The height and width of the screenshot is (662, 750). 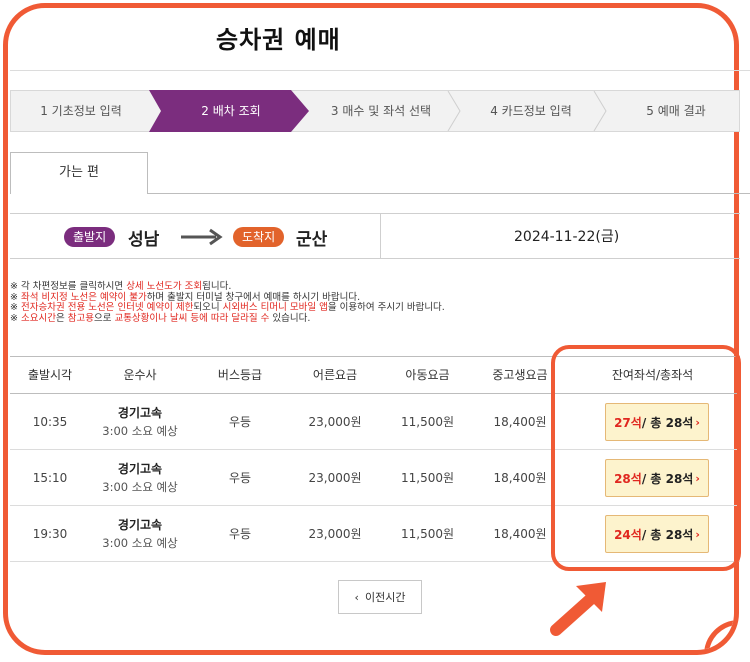 What do you see at coordinates (104, 318) in the screenshot?
I see `notice-text: 으로` at bounding box center [104, 318].